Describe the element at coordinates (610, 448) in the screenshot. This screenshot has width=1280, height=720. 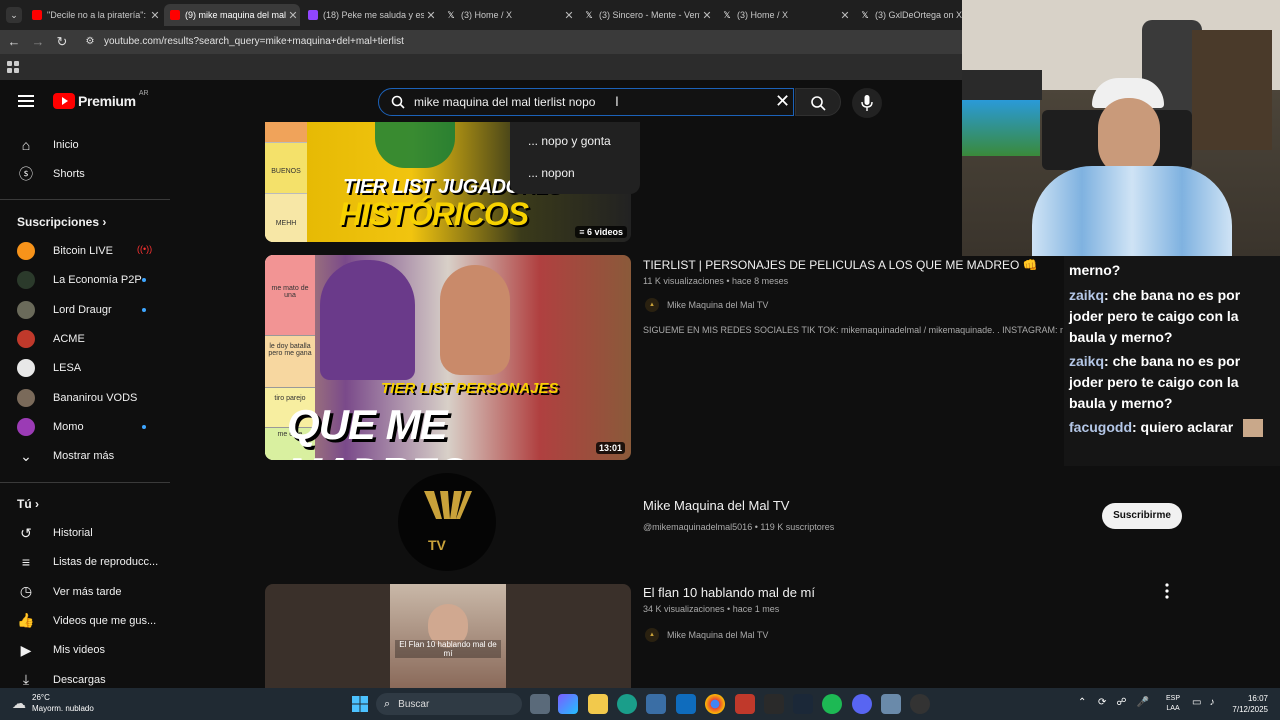
I see `duration-badge: 13:01` at that location.